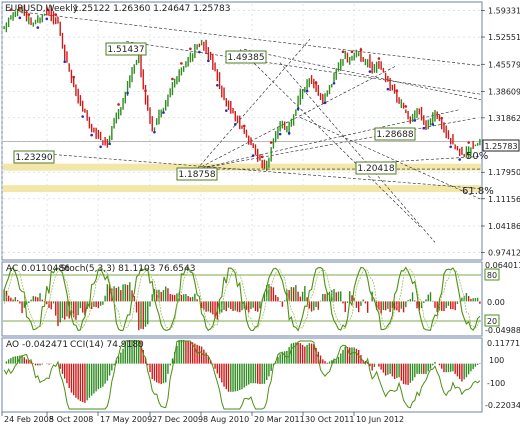 The width and height of the screenshot is (520, 425). What do you see at coordinates (504, 91) in the screenshot?
I see `price-tick-label: 1.38609` at bounding box center [504, 91].